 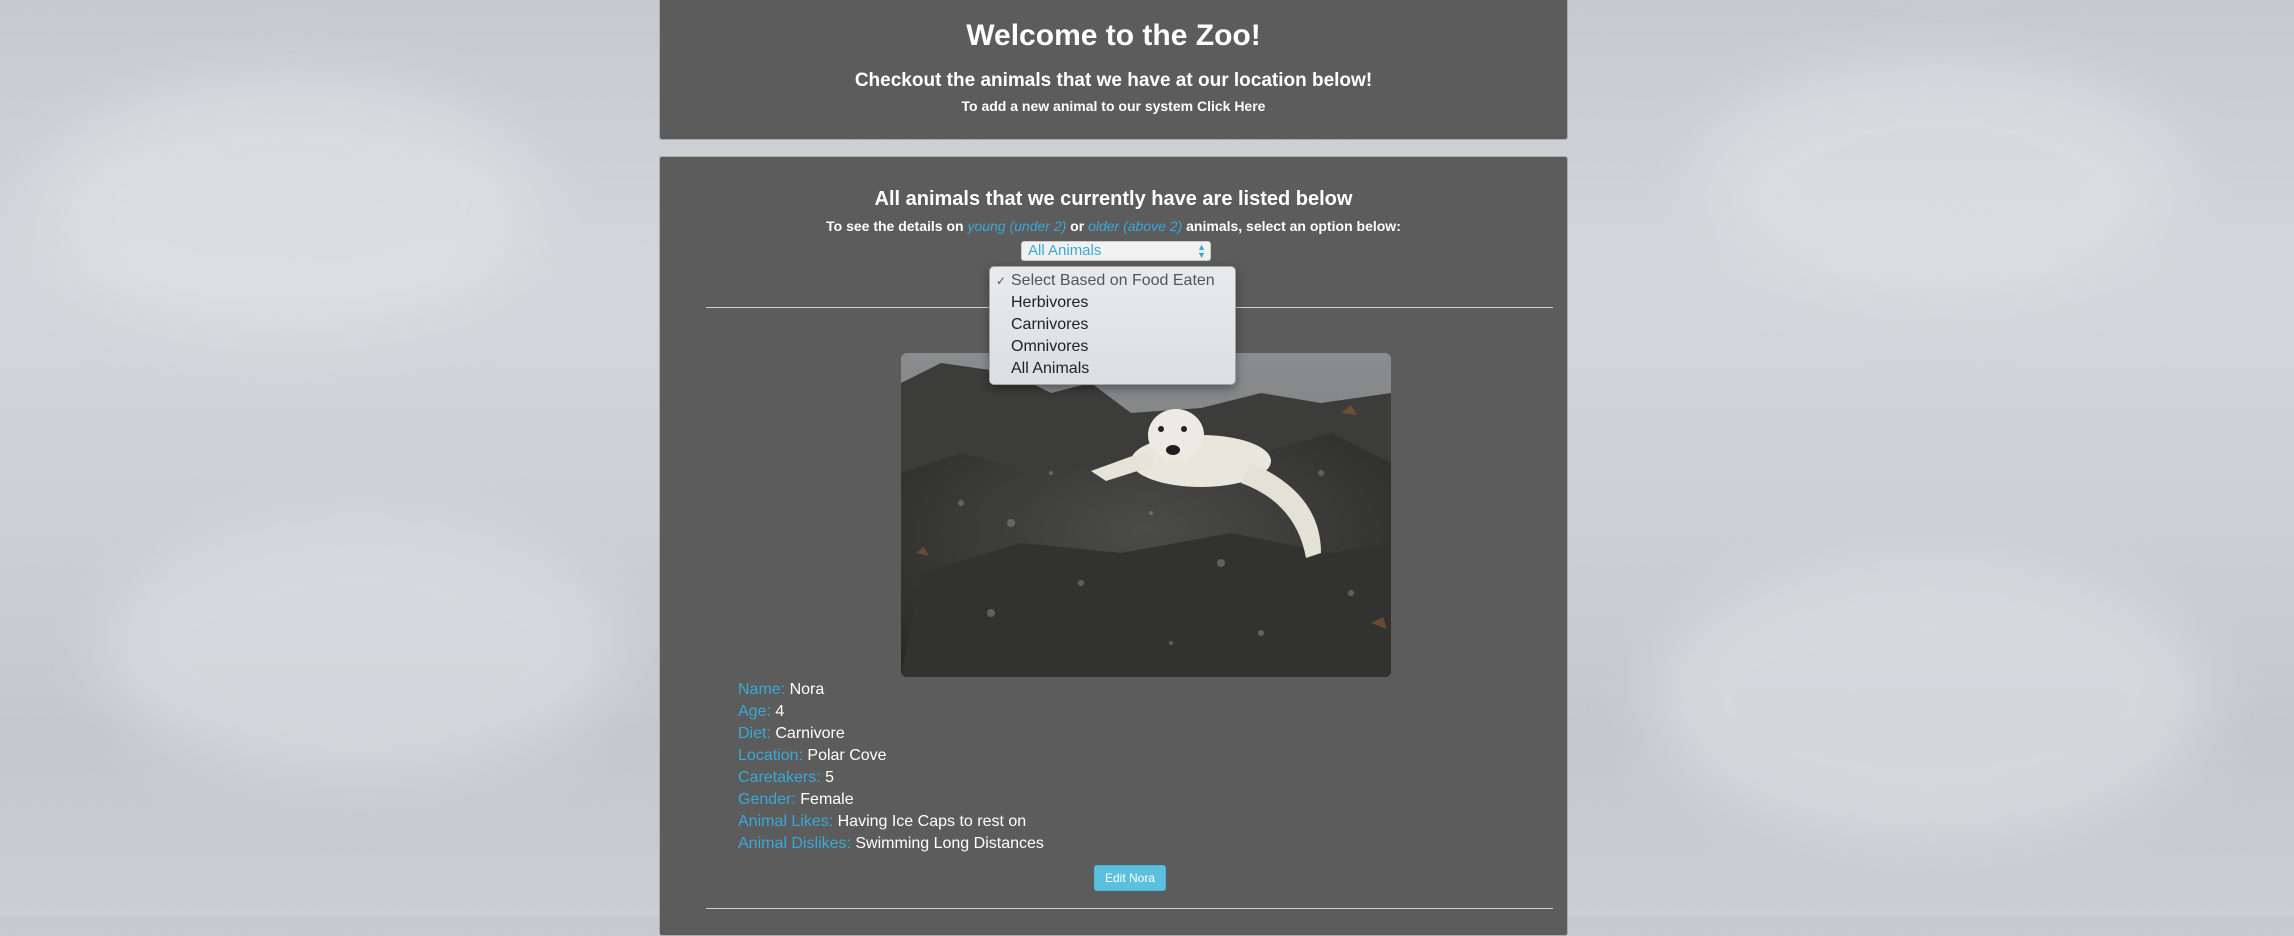 What do you see at coordinates (780, 711) in the screenshot?
I see `detail-value: 4` at bounding box center [780, 711].